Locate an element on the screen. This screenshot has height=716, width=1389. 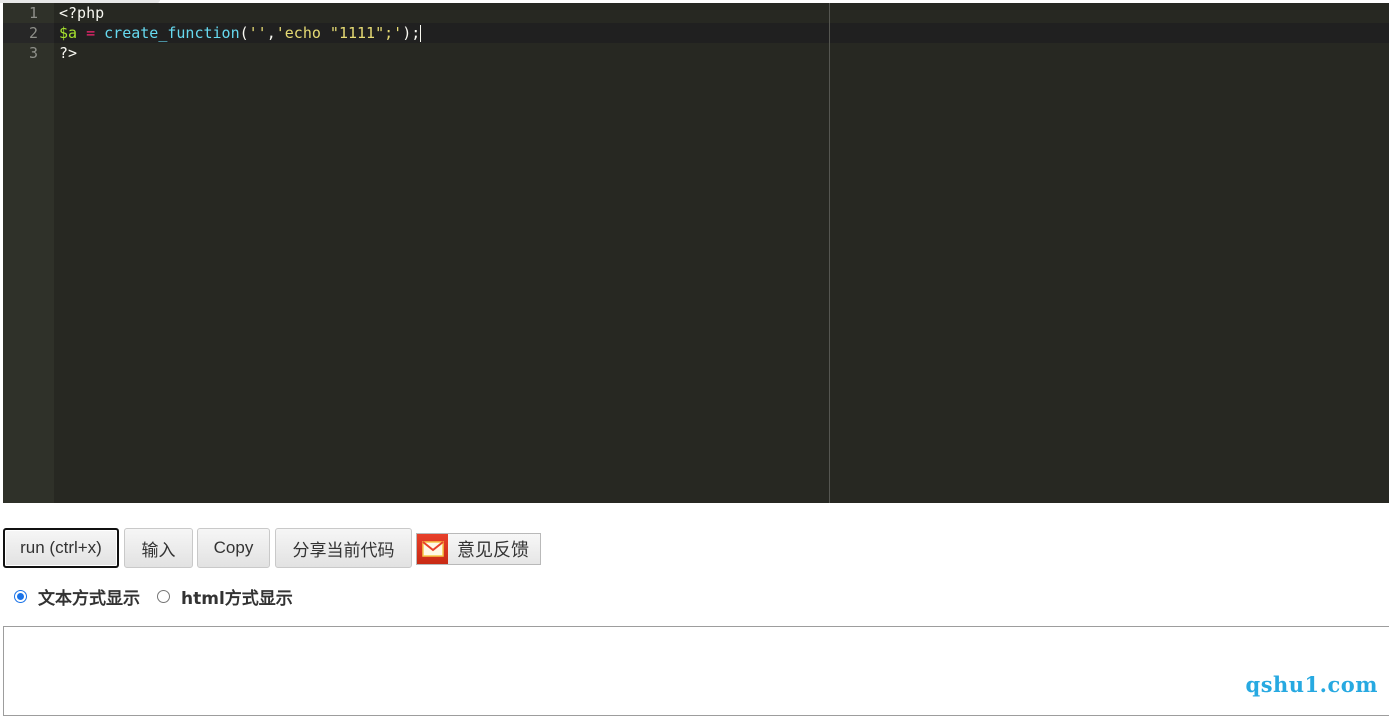
site-watermark: qshu1.com is located at coordinates (1311, 684).